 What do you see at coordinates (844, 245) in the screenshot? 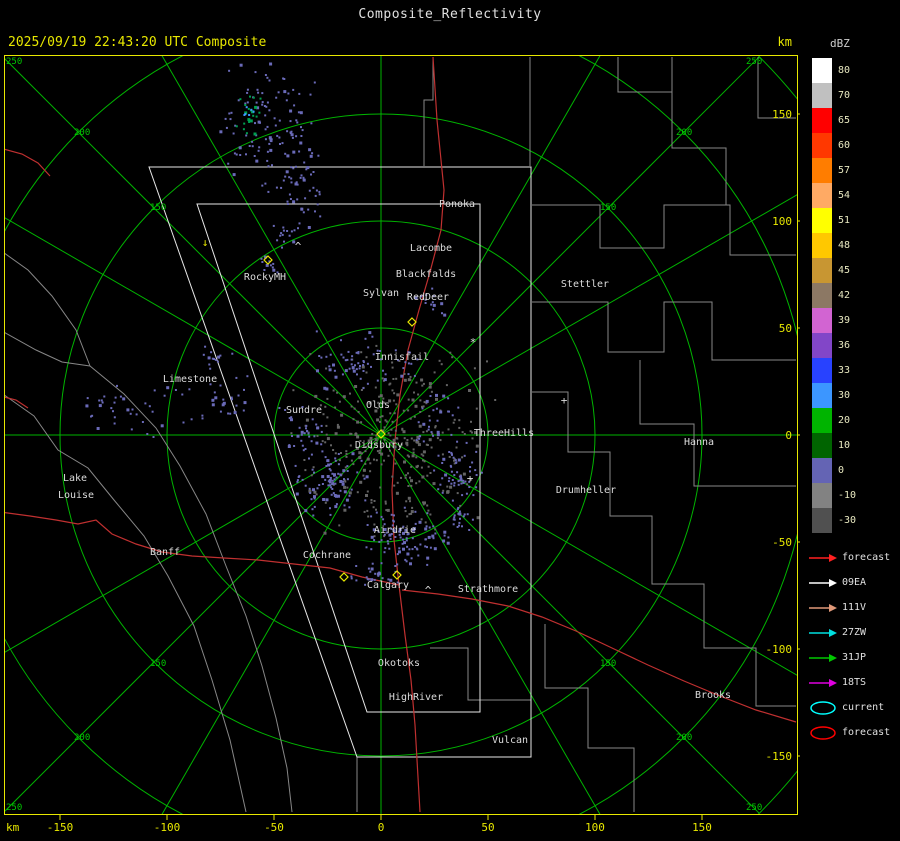
I see `dbz-value: 48` at bounding box center [844, 245].